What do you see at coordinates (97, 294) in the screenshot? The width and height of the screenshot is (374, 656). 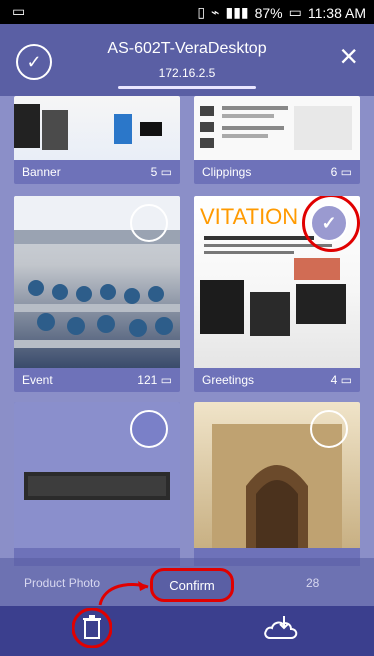 I see `album-tile: Event 121 ▭` at bounding box center [97, 294].